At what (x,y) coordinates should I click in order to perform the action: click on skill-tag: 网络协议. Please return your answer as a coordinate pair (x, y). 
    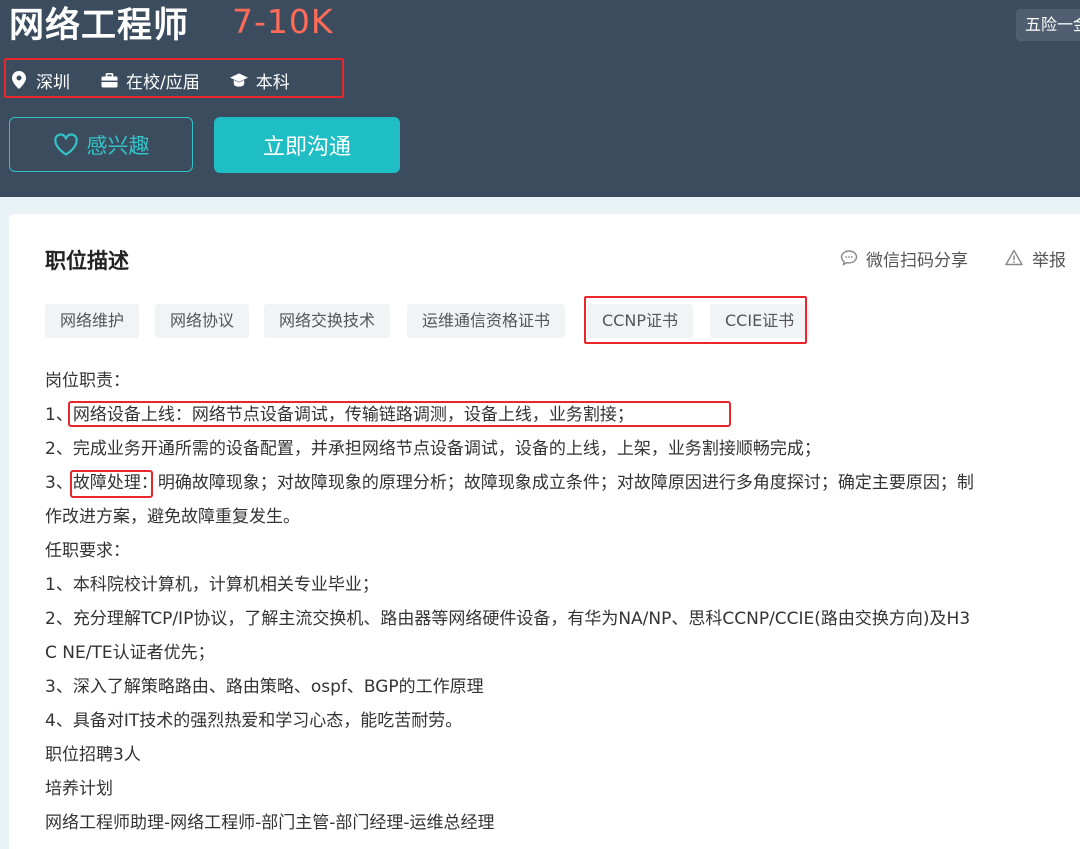
    Looking at the image, I should click on (202, 321).